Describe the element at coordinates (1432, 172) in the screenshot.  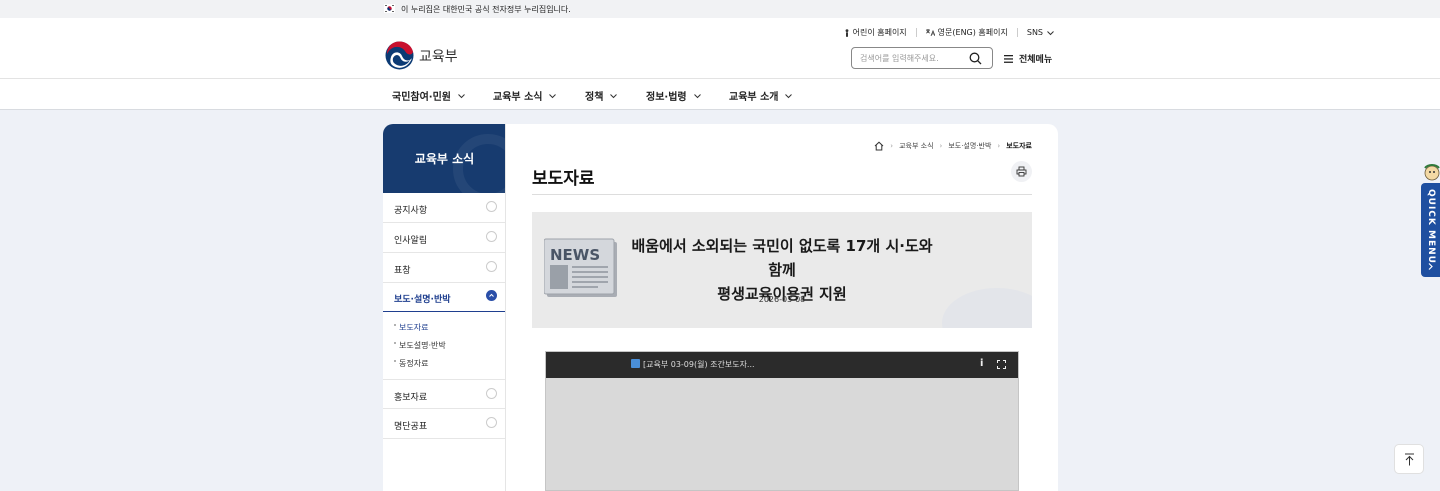
I see `mascot-icon` at that location.